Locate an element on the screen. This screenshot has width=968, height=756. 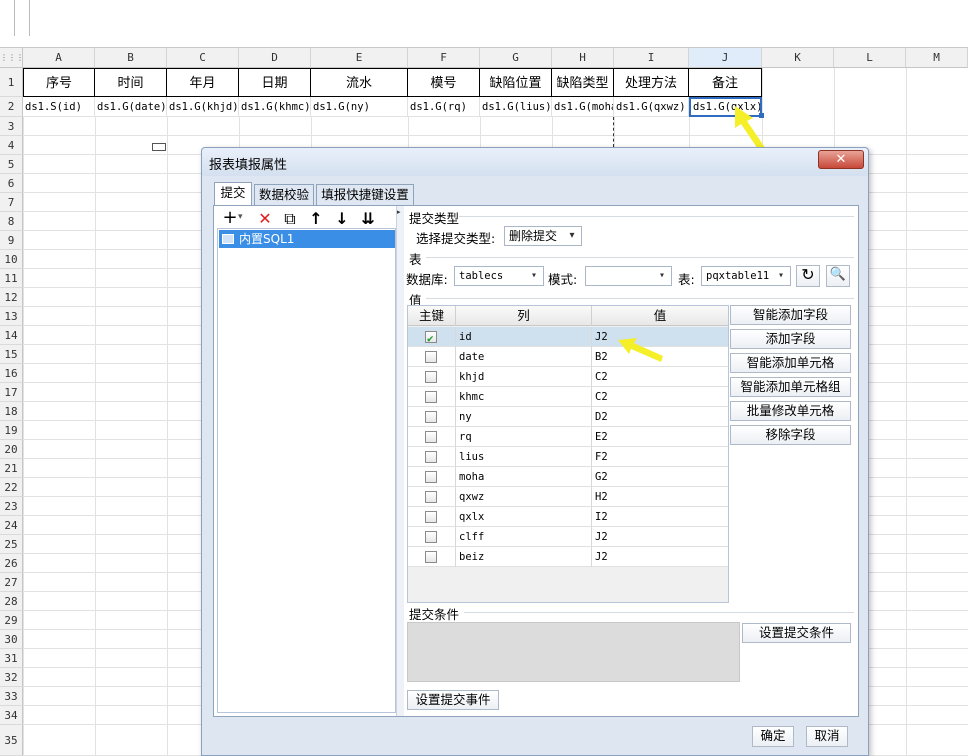
ok-button: 确定 is located at coordinates (773, 736).